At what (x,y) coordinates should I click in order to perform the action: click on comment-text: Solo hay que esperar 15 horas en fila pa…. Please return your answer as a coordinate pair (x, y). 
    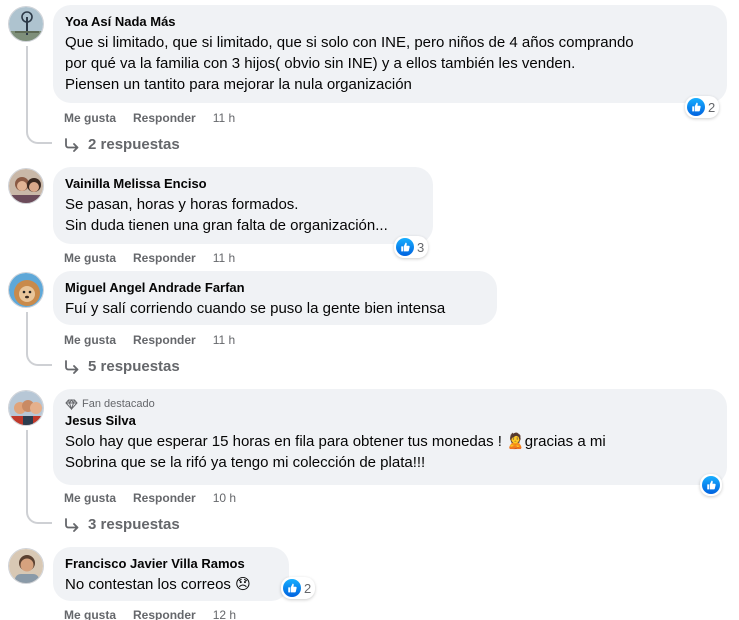
    Looking at the image, I should click on (335, 452).